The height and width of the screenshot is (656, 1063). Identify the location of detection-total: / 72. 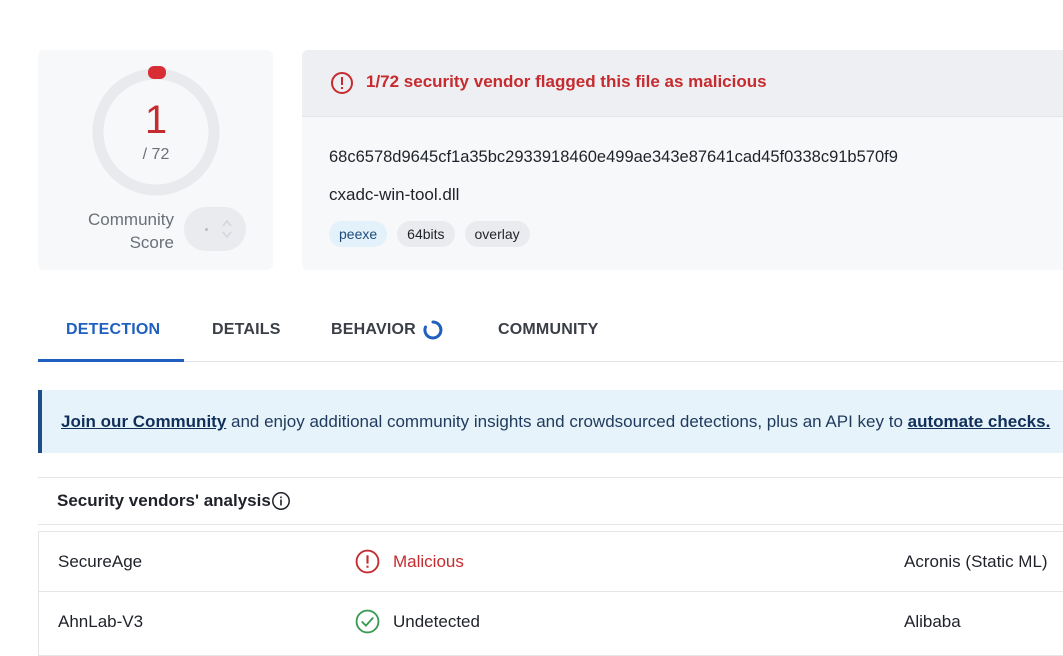
(156, 154).